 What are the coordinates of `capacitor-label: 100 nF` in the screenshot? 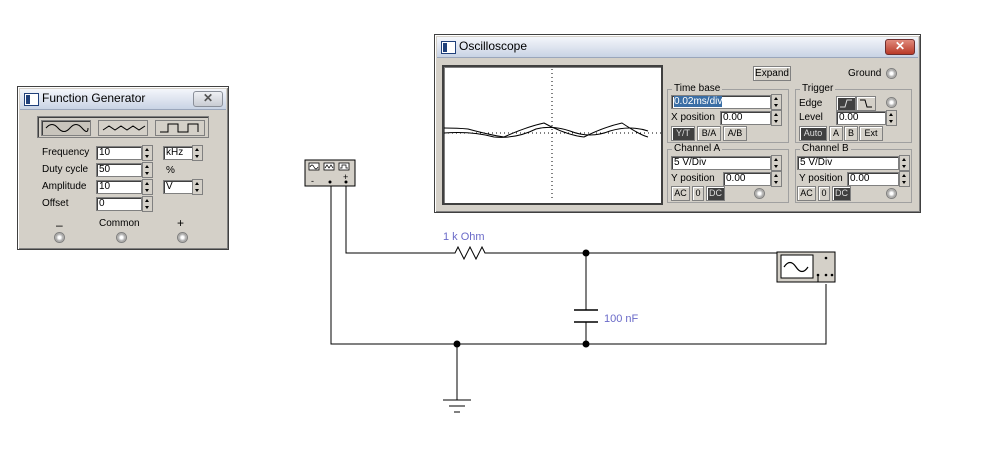 It's located at (621, 319).